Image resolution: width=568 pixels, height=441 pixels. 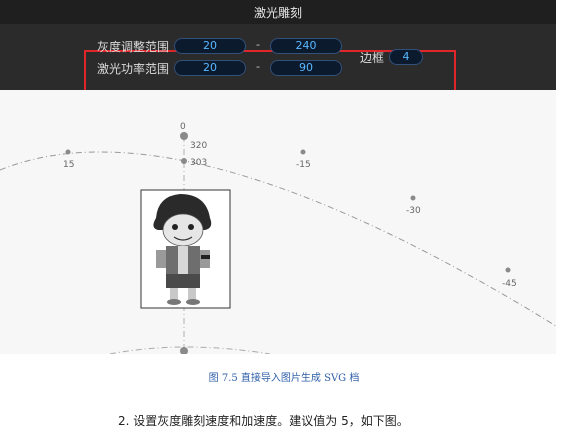 I want to click on character-arm, so click(x=161, y=259).